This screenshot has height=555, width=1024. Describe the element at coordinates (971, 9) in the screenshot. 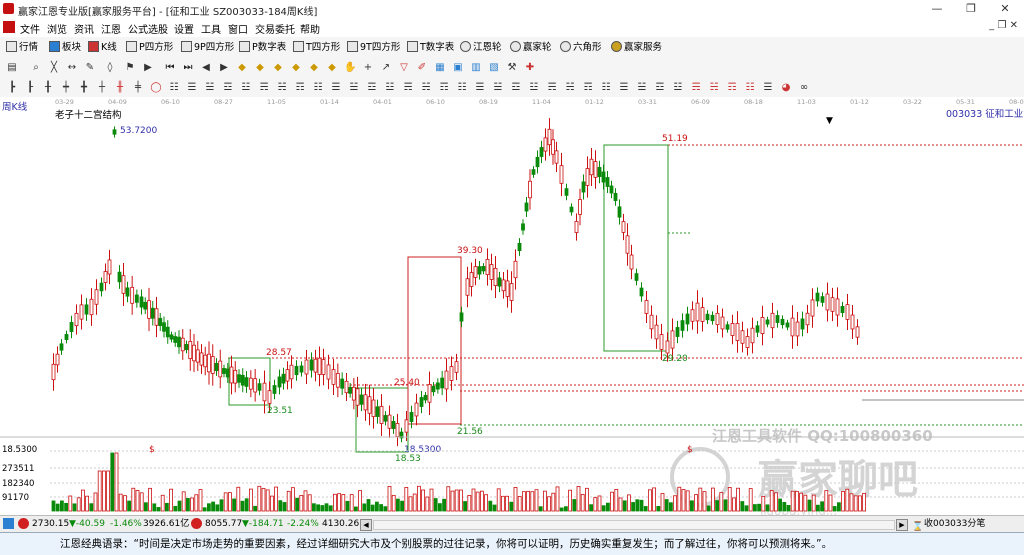

I see `maximize-button: ❐` at that location.